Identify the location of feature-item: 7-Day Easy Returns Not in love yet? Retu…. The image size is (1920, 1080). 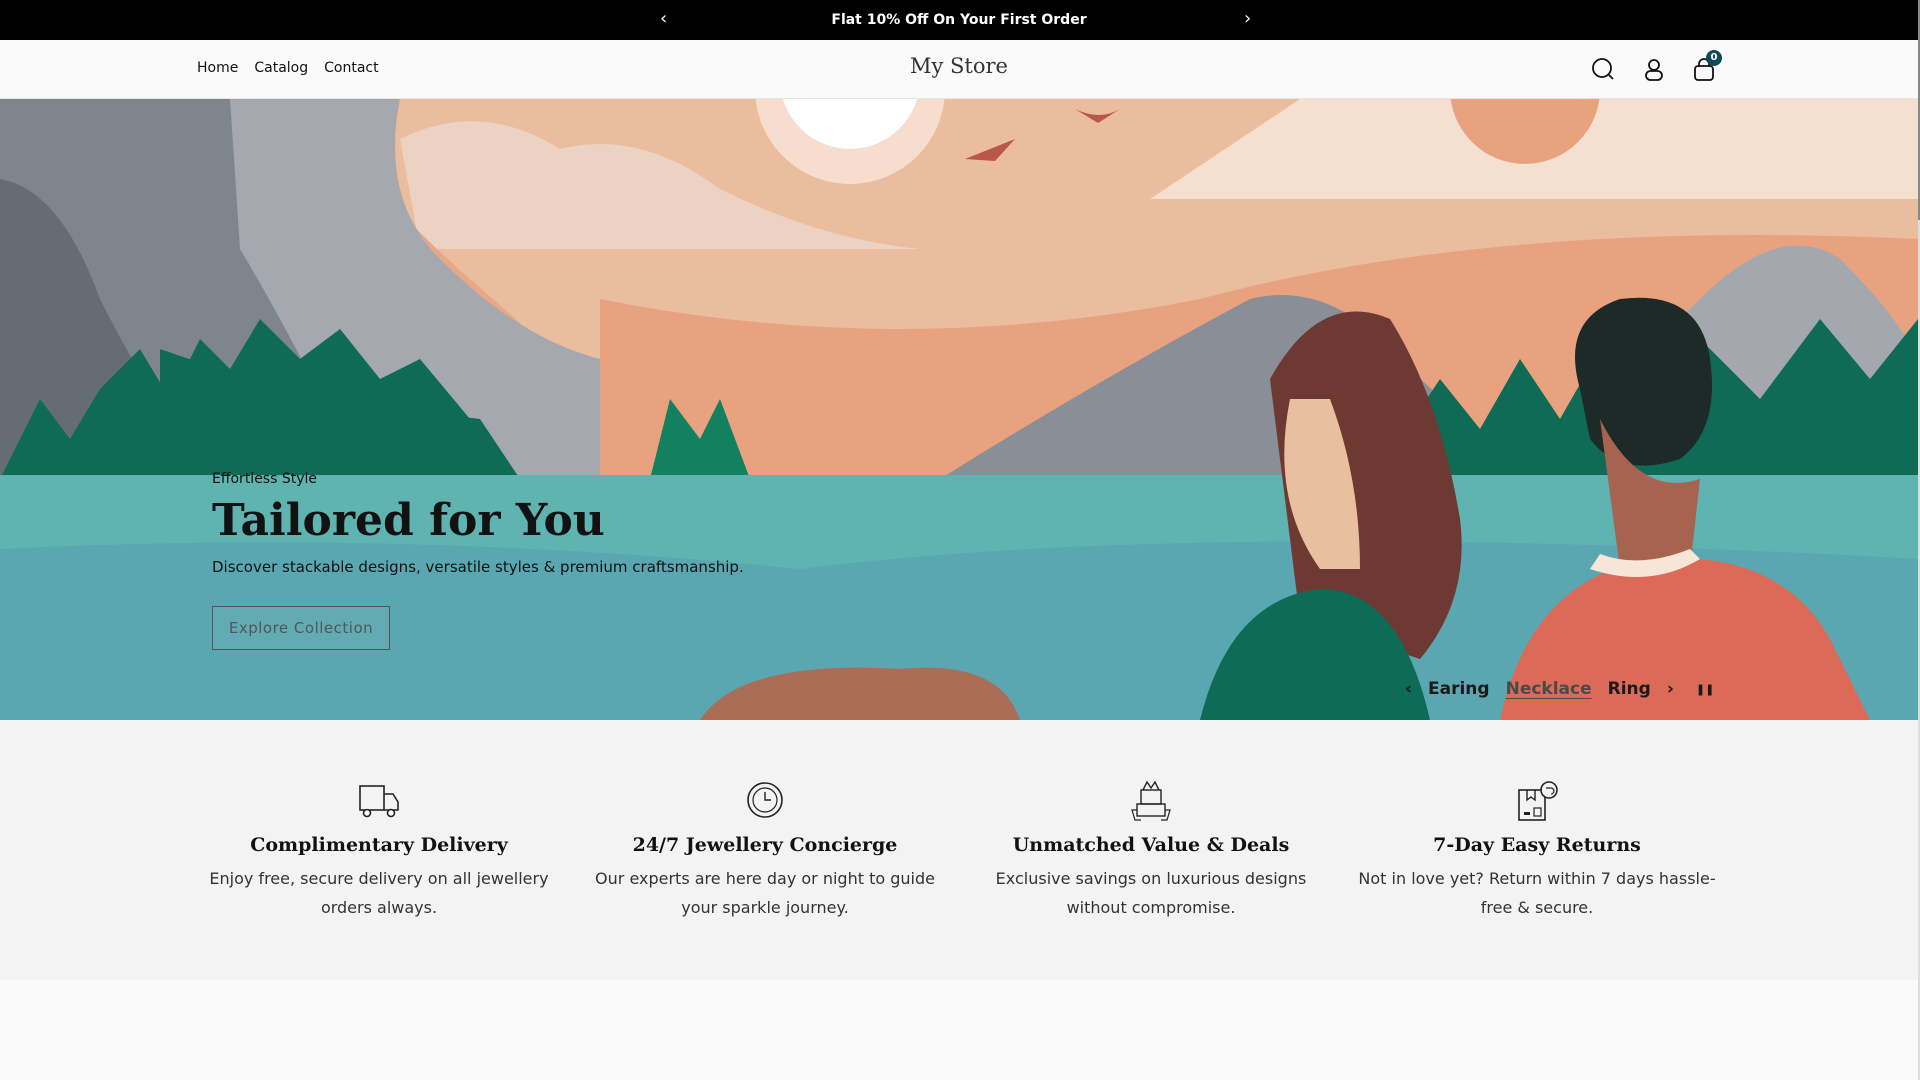
(1537, 851).